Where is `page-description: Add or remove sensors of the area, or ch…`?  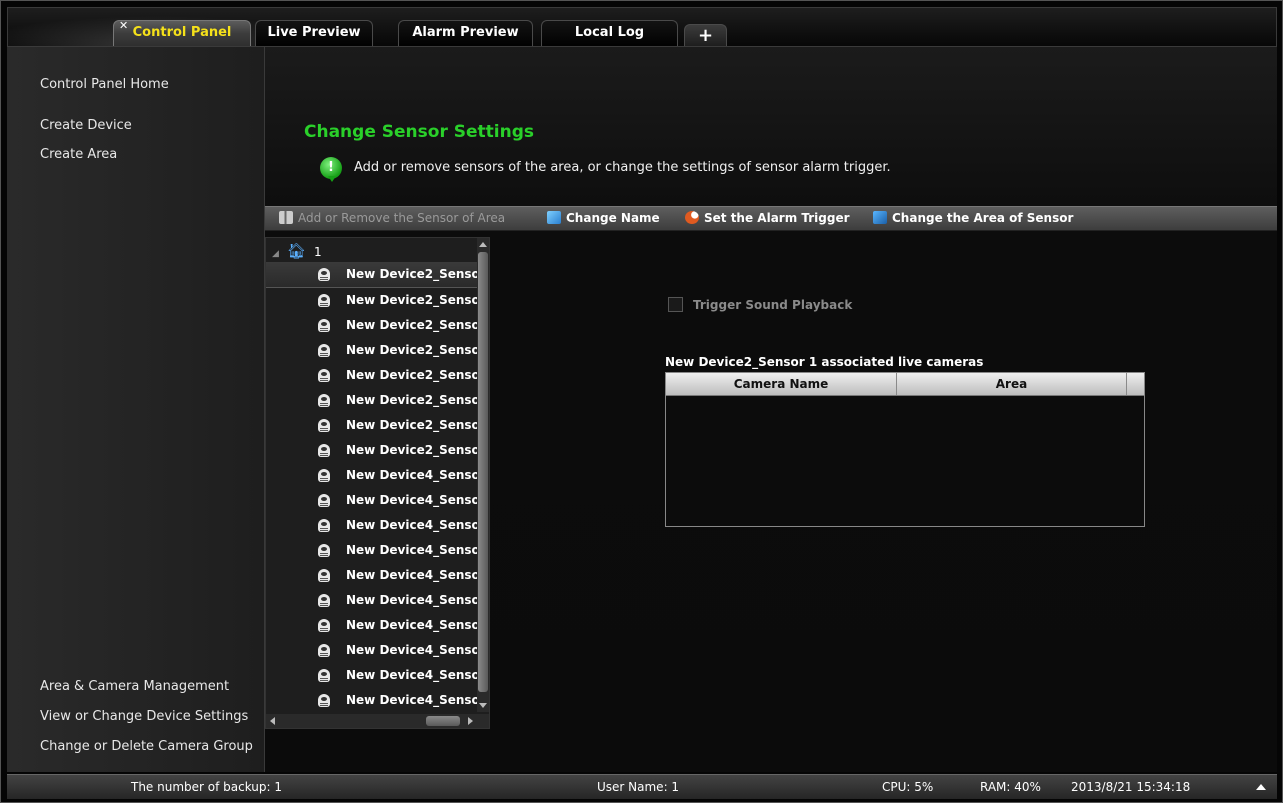
page-description: Add or remove sensors of the area, or ch… is located at coordinates (622, 167).